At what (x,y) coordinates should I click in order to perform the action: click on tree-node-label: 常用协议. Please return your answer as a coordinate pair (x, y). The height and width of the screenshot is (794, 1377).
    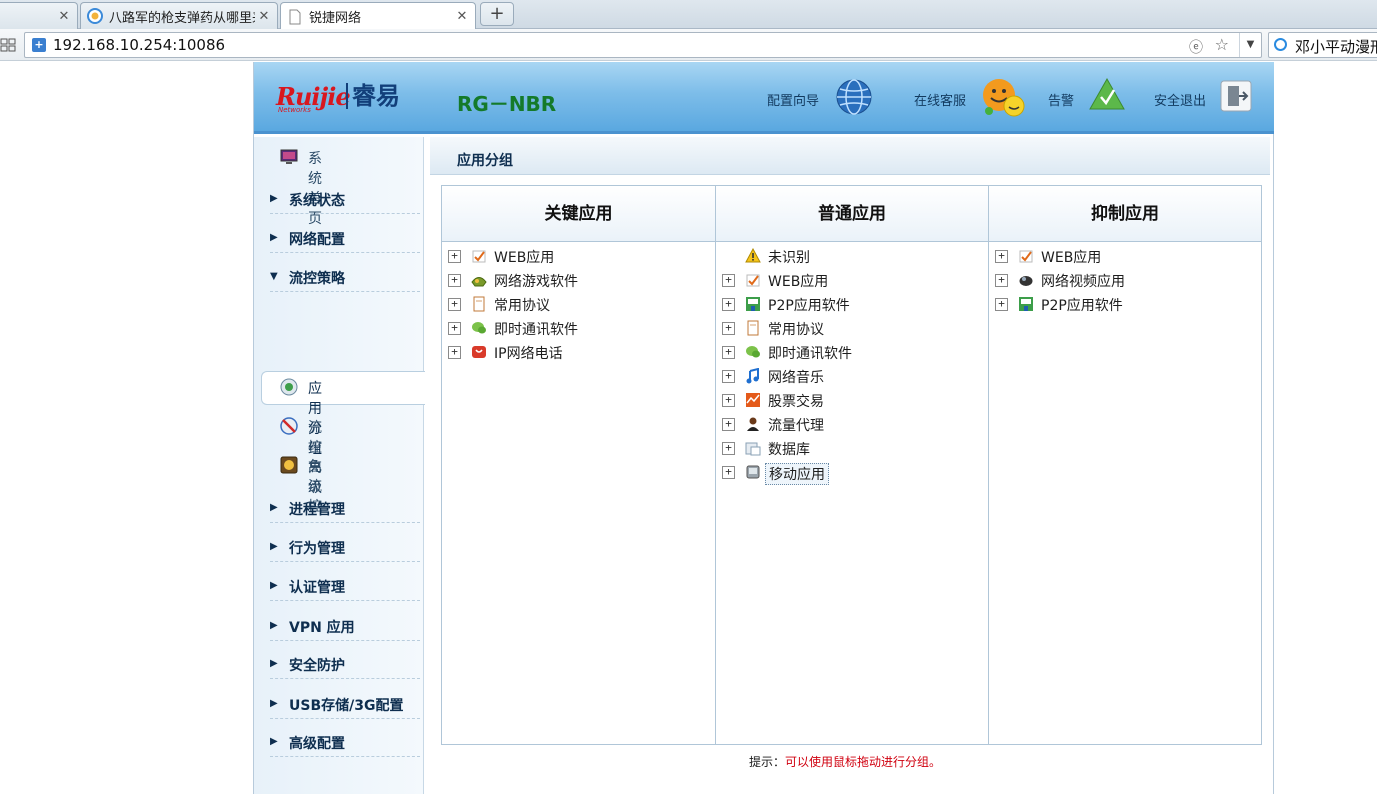
    Looking at the image, I should click on (522, 306).